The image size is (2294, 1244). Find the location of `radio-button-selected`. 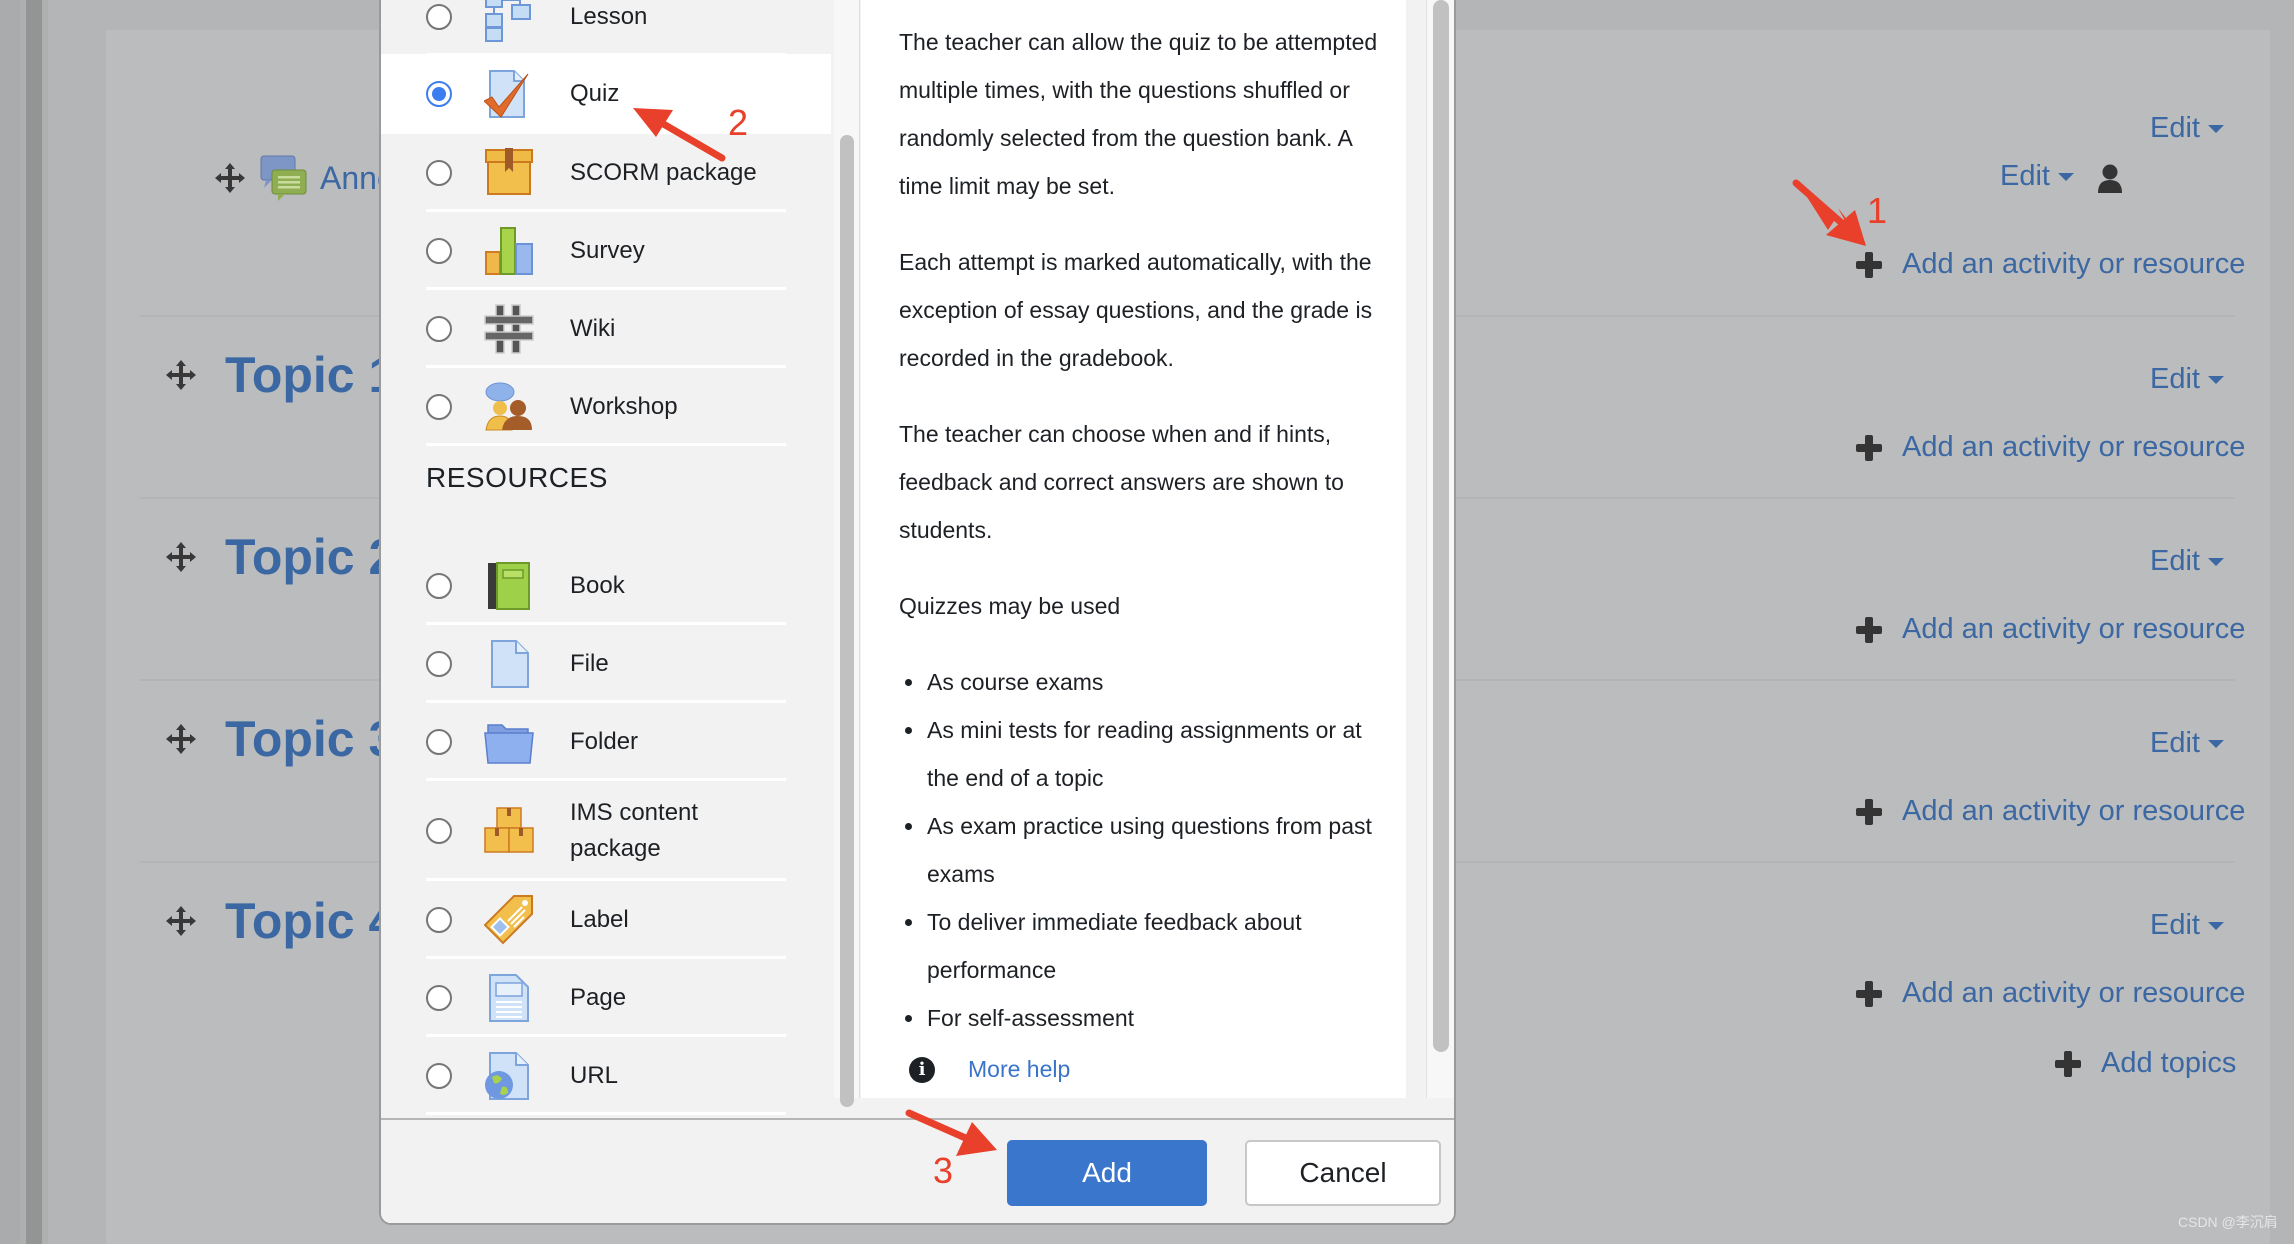

radio-button-selected is located at coordinates (439, 94).